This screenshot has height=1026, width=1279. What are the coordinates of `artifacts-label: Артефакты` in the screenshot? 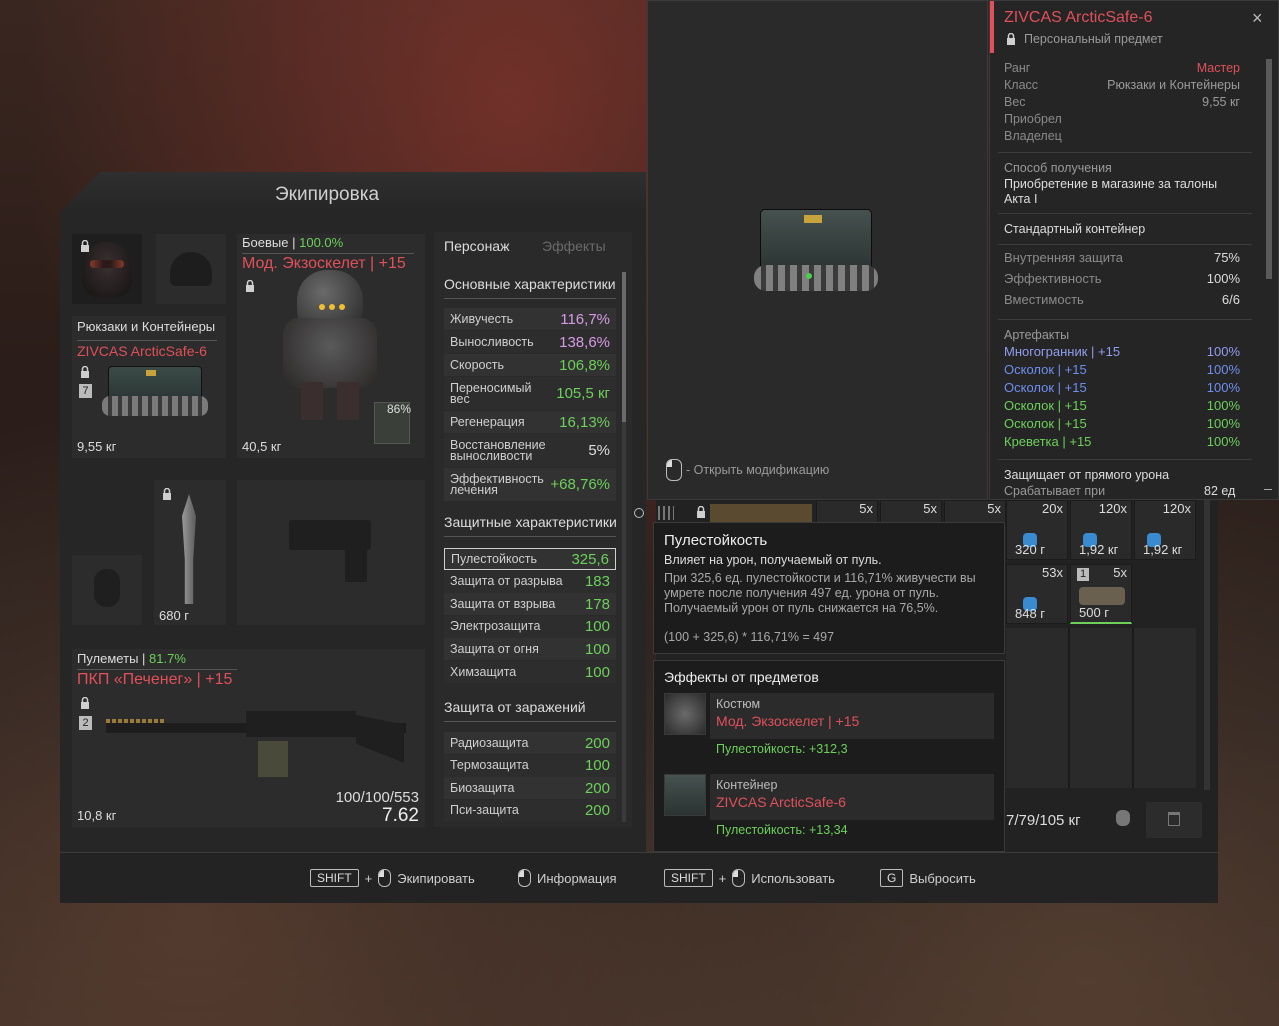 It's located at (1037, 335).